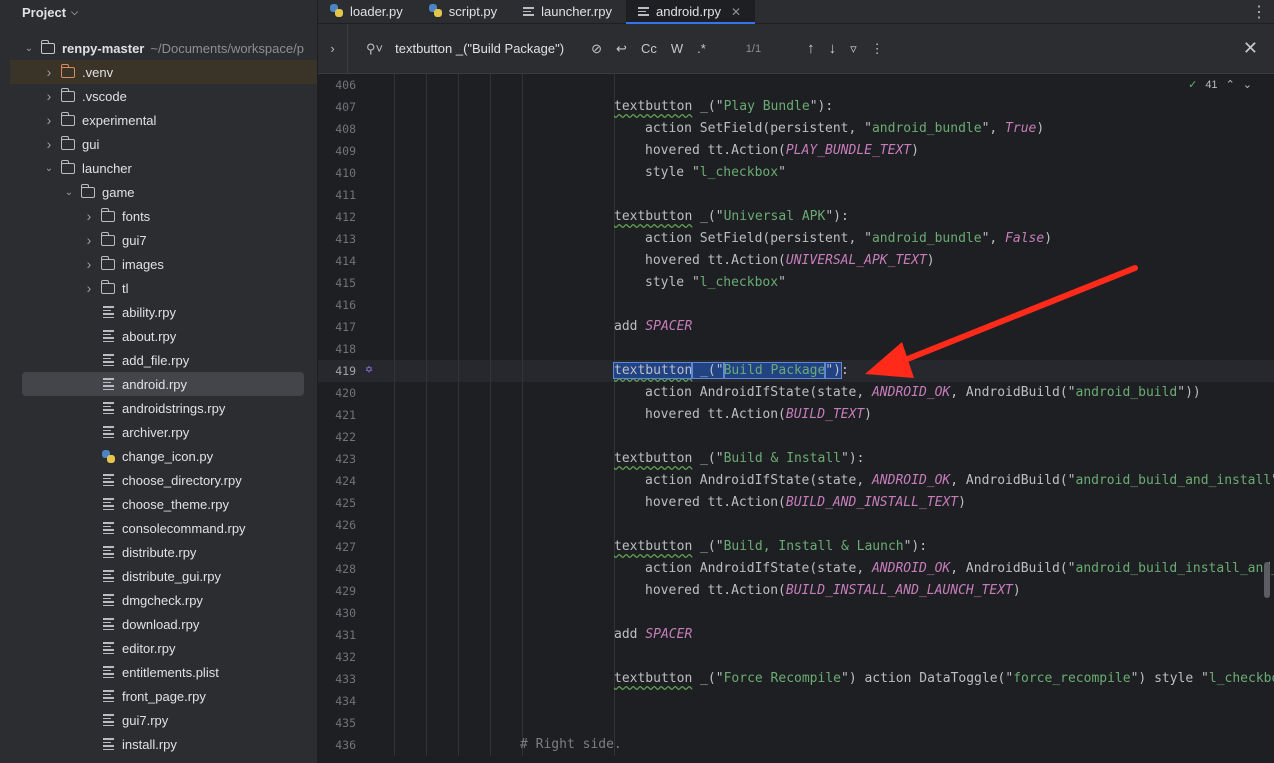 Image resolution: width=1274 pixels, height=763 pixels. What do you see at coordinates (796, 657) in the screenshot?
I see `code-line: 432` at bounding box center [796, 657].